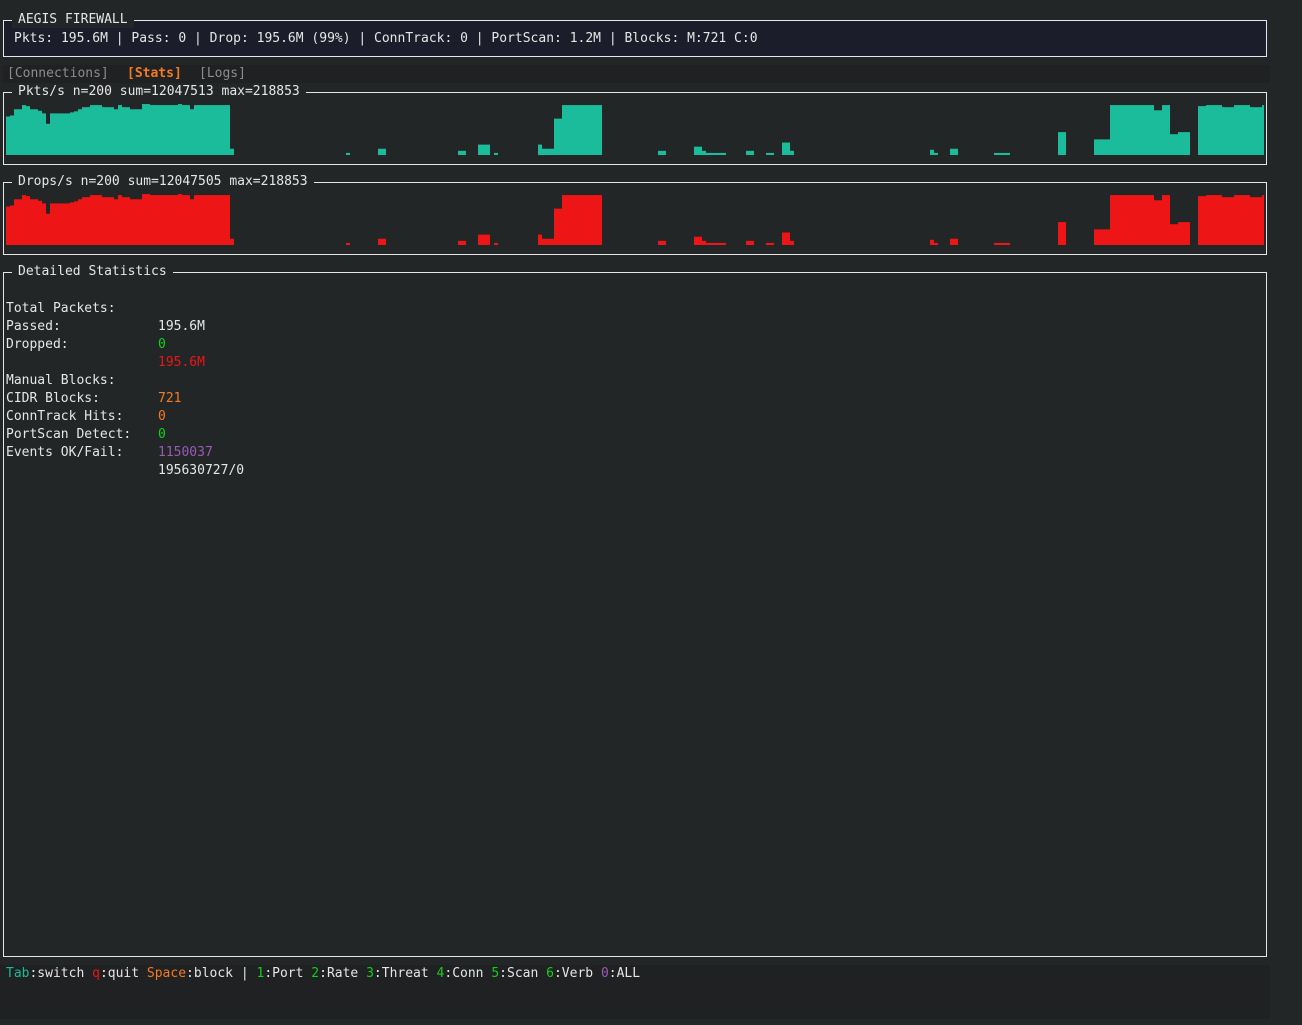  Describe the element at coordinates (636, 74) in the screenshot. I see `tab-bar: [Connections] [Stats] [Logs]` at that location.